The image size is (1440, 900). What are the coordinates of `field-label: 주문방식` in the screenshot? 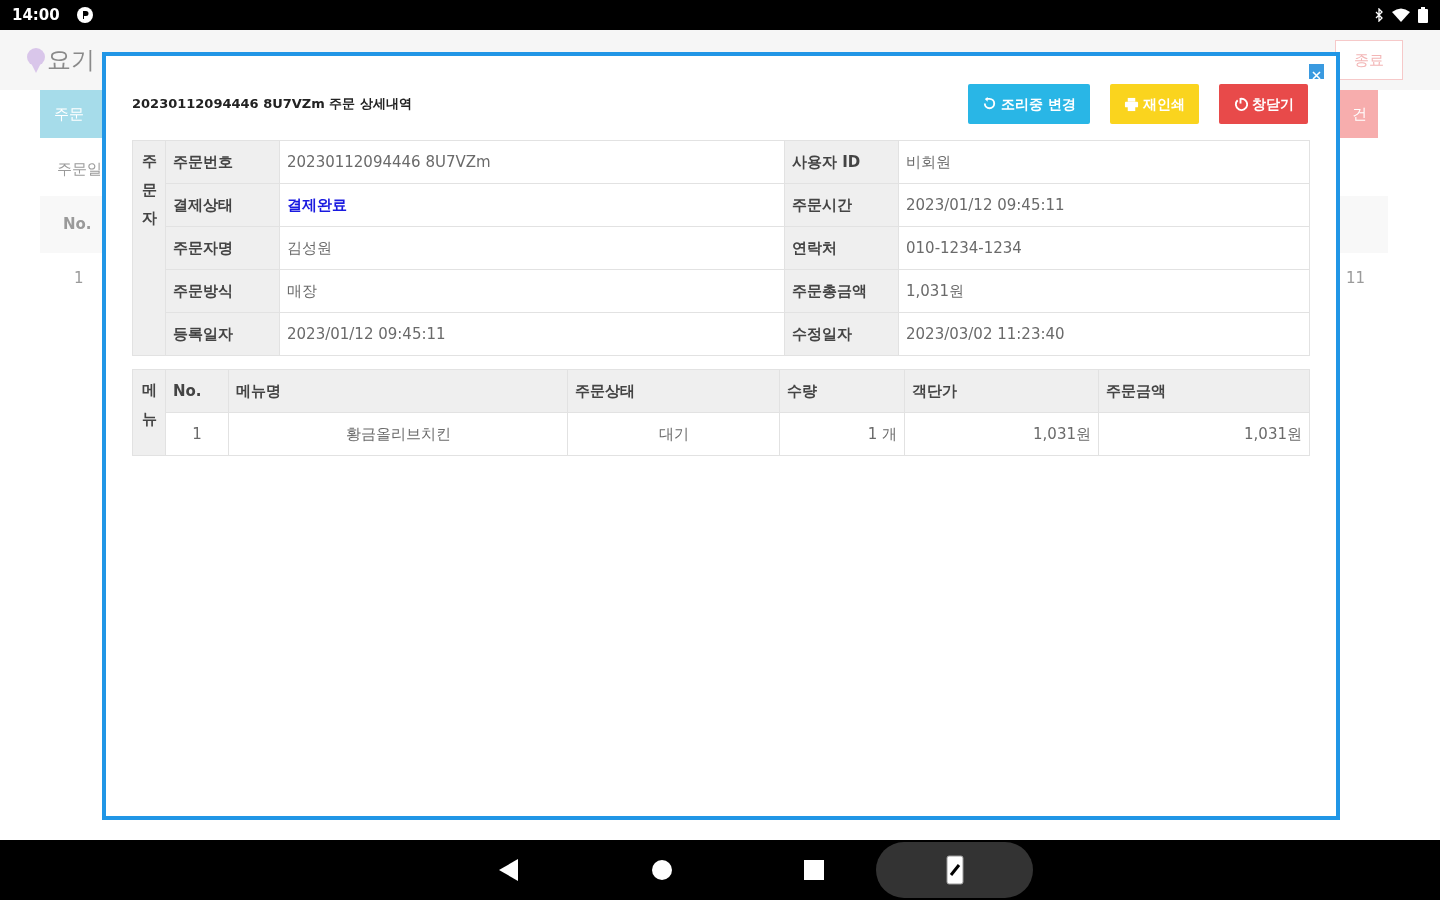 It's located at (222, 291).